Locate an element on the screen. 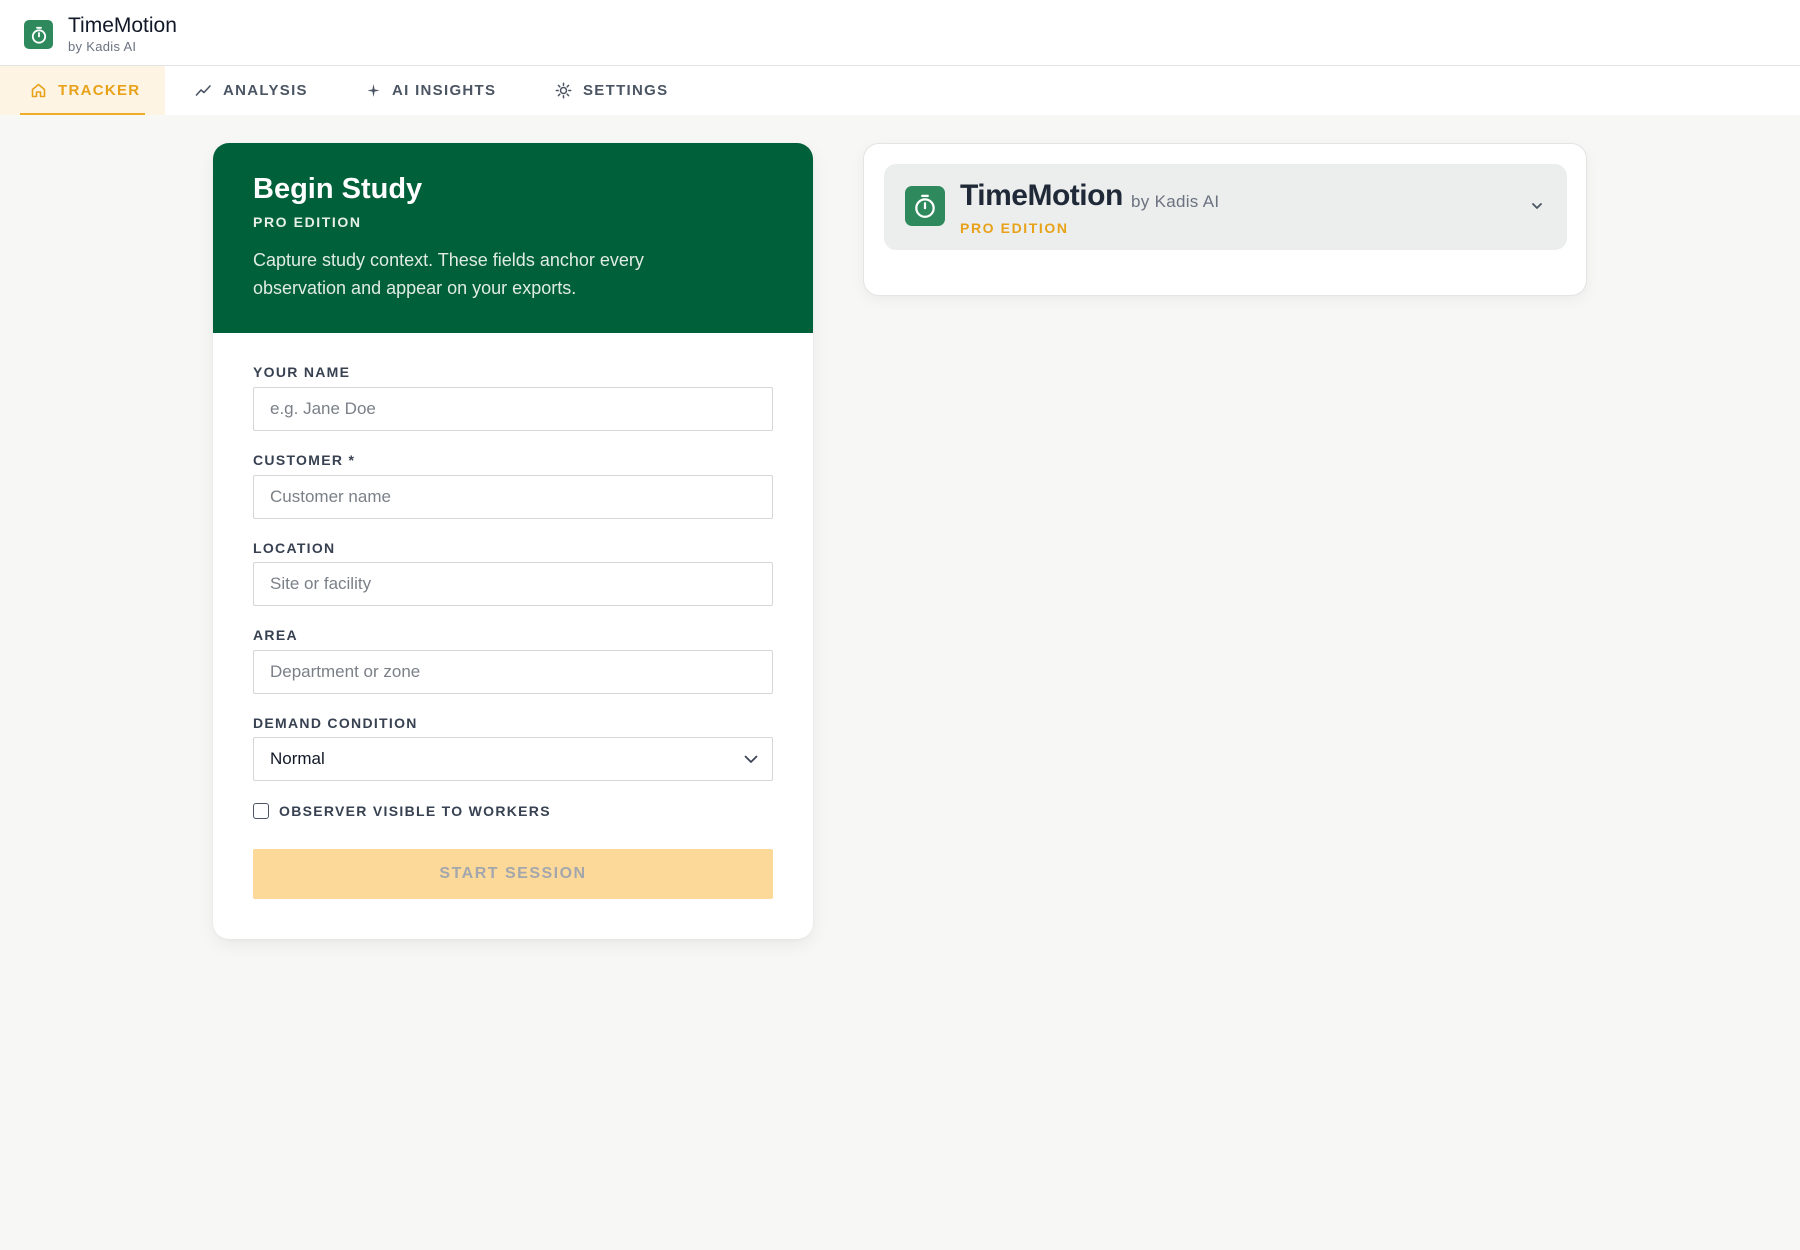 Image resolution: width=1800 pixels, height=1250 pixels. observer-visible-option: OBSERVER VISIBLE TO WORKERS is located at coordinates (402, 811).